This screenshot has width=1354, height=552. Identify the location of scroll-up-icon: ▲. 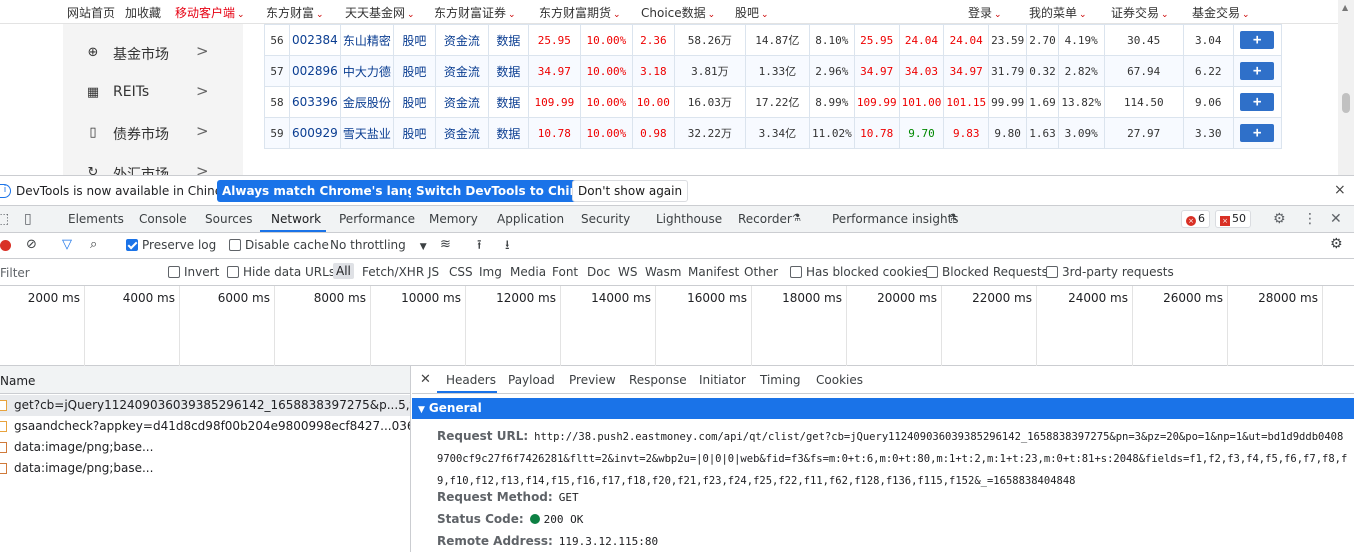
(1345, 7).